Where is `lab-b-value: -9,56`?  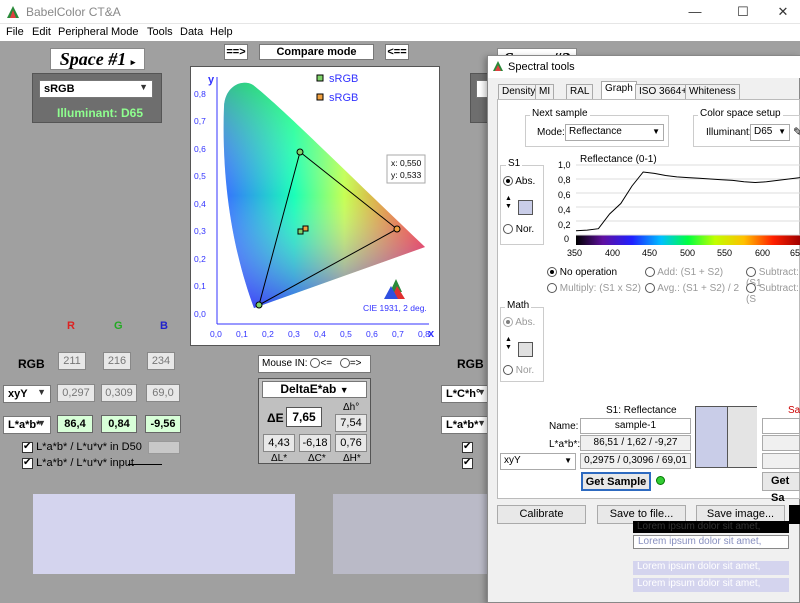
lab-b-value: -9,56 is located at coordinates (163, 424).